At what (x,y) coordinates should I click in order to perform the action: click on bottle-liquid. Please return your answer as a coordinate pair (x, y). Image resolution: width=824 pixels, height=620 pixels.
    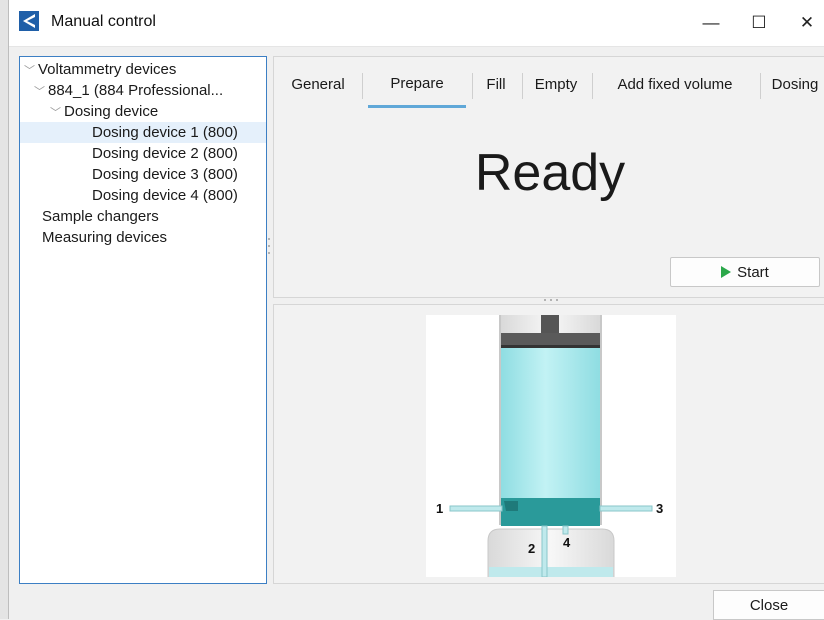
    Looking at the image, I should click on (551, 572).